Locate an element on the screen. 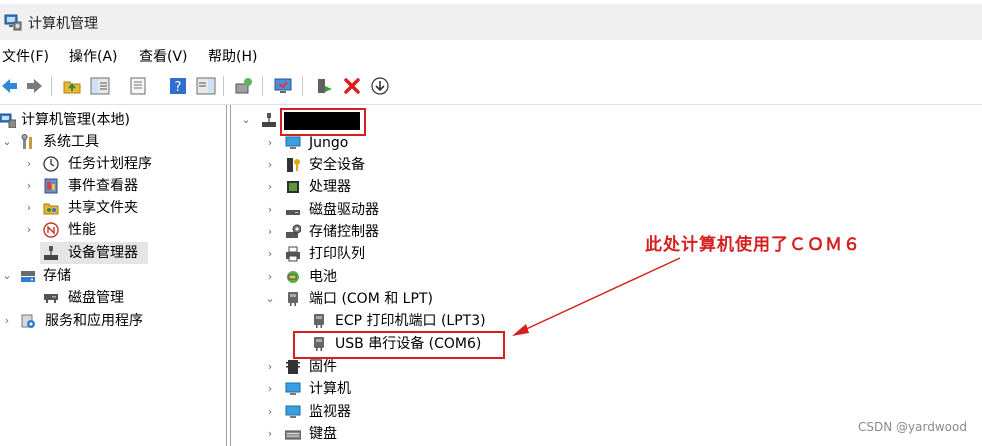  device-category-keyboards: › 键盘 is located at coordinates (415, 434).